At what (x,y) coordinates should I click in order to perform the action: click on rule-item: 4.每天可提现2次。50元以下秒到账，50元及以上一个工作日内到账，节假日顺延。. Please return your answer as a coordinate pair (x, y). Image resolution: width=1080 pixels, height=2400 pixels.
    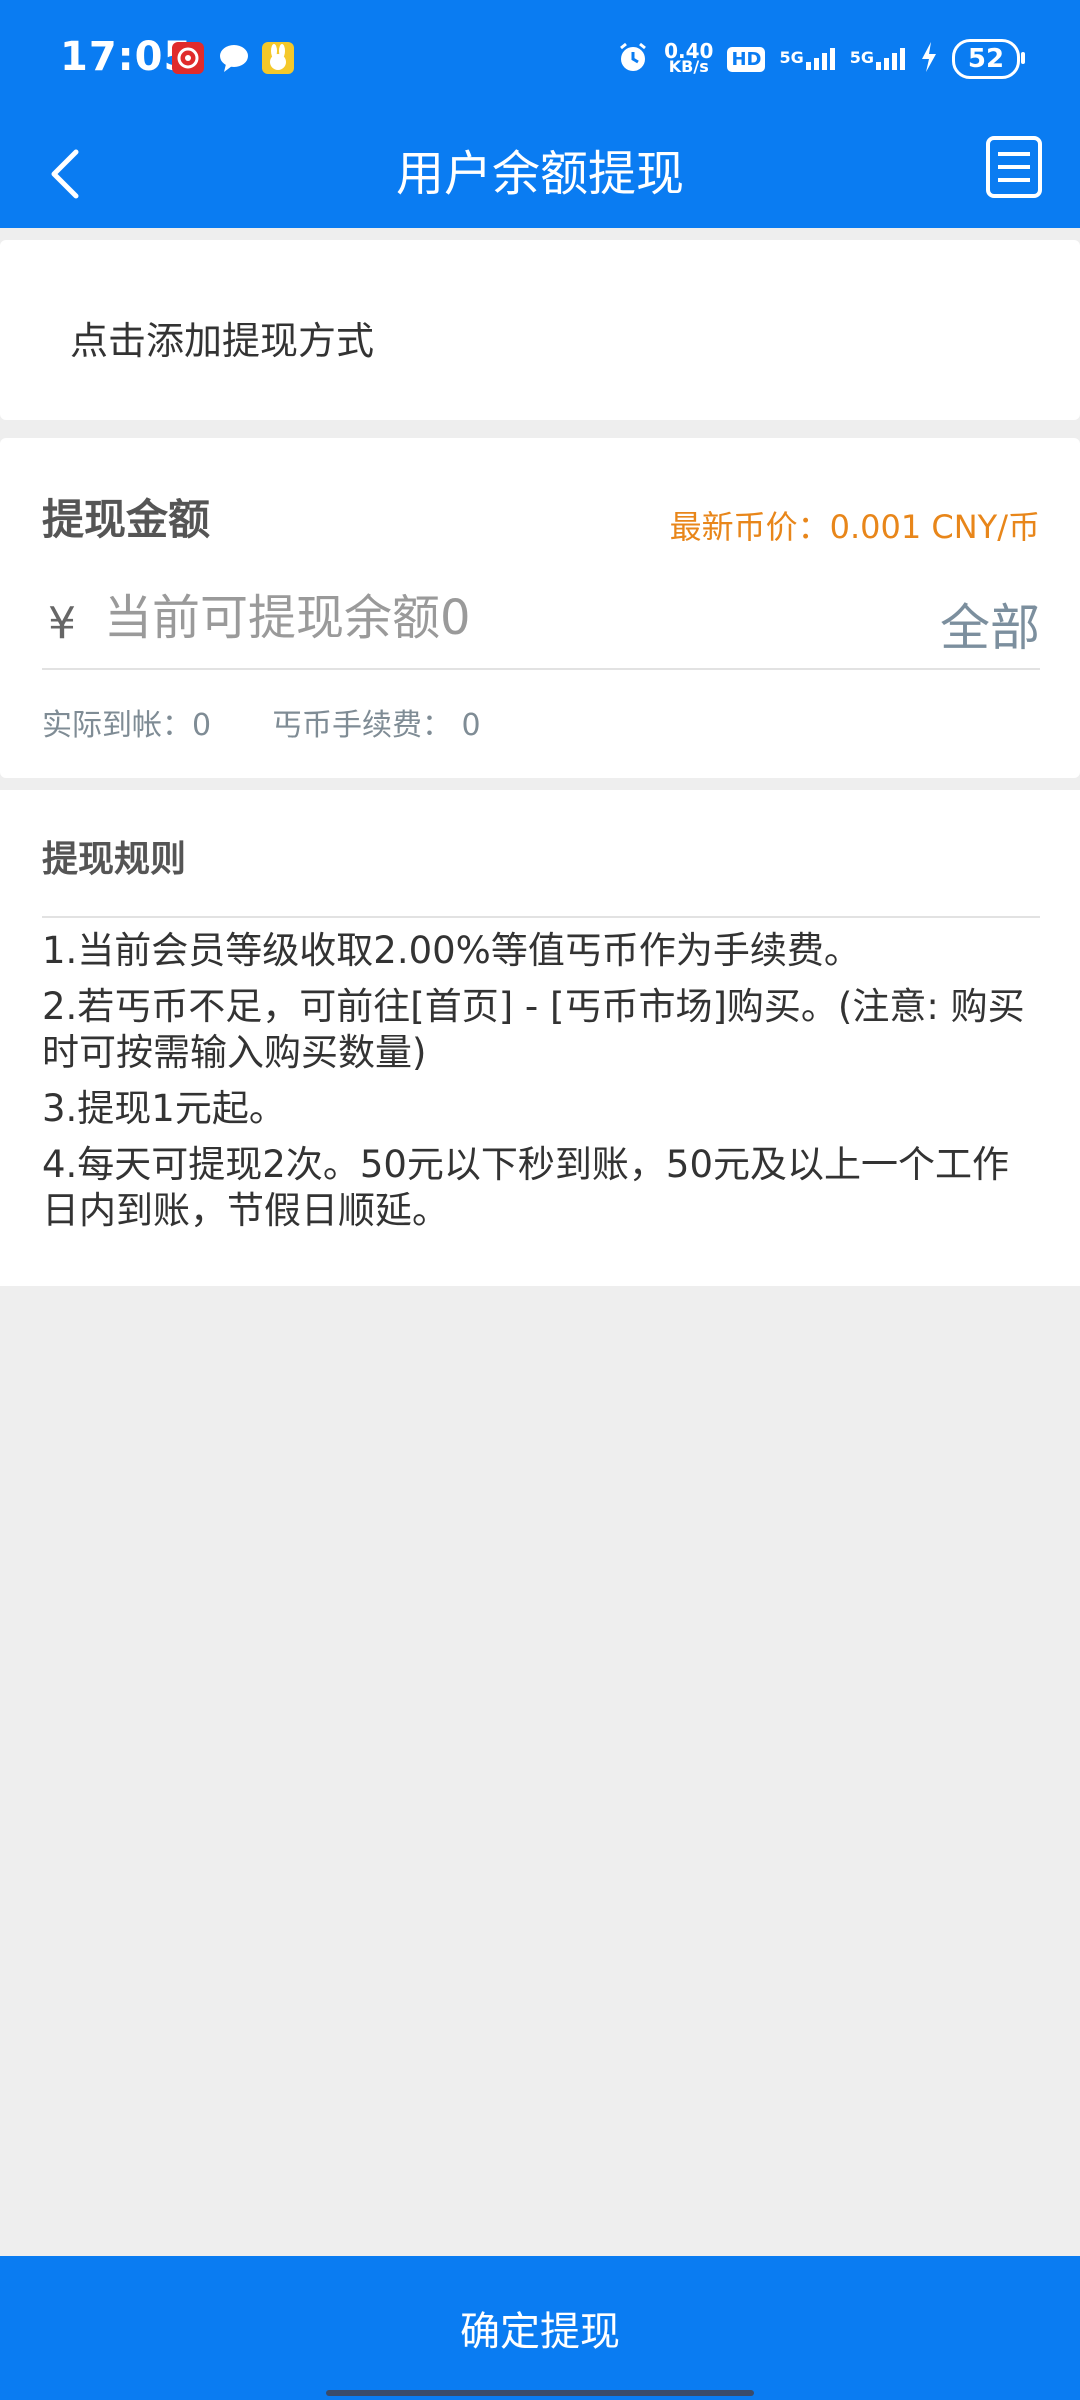
    Looking at the image, I should click on (526, 1187).